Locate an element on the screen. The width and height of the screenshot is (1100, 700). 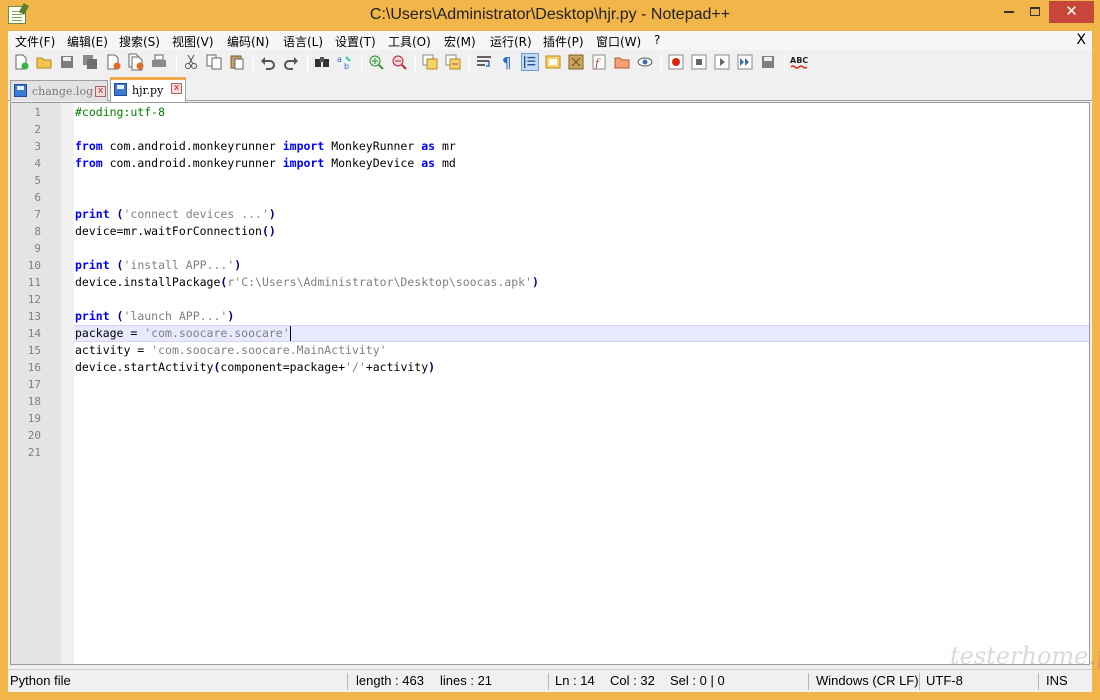
undo-icon is located at coordinates (268, 62).